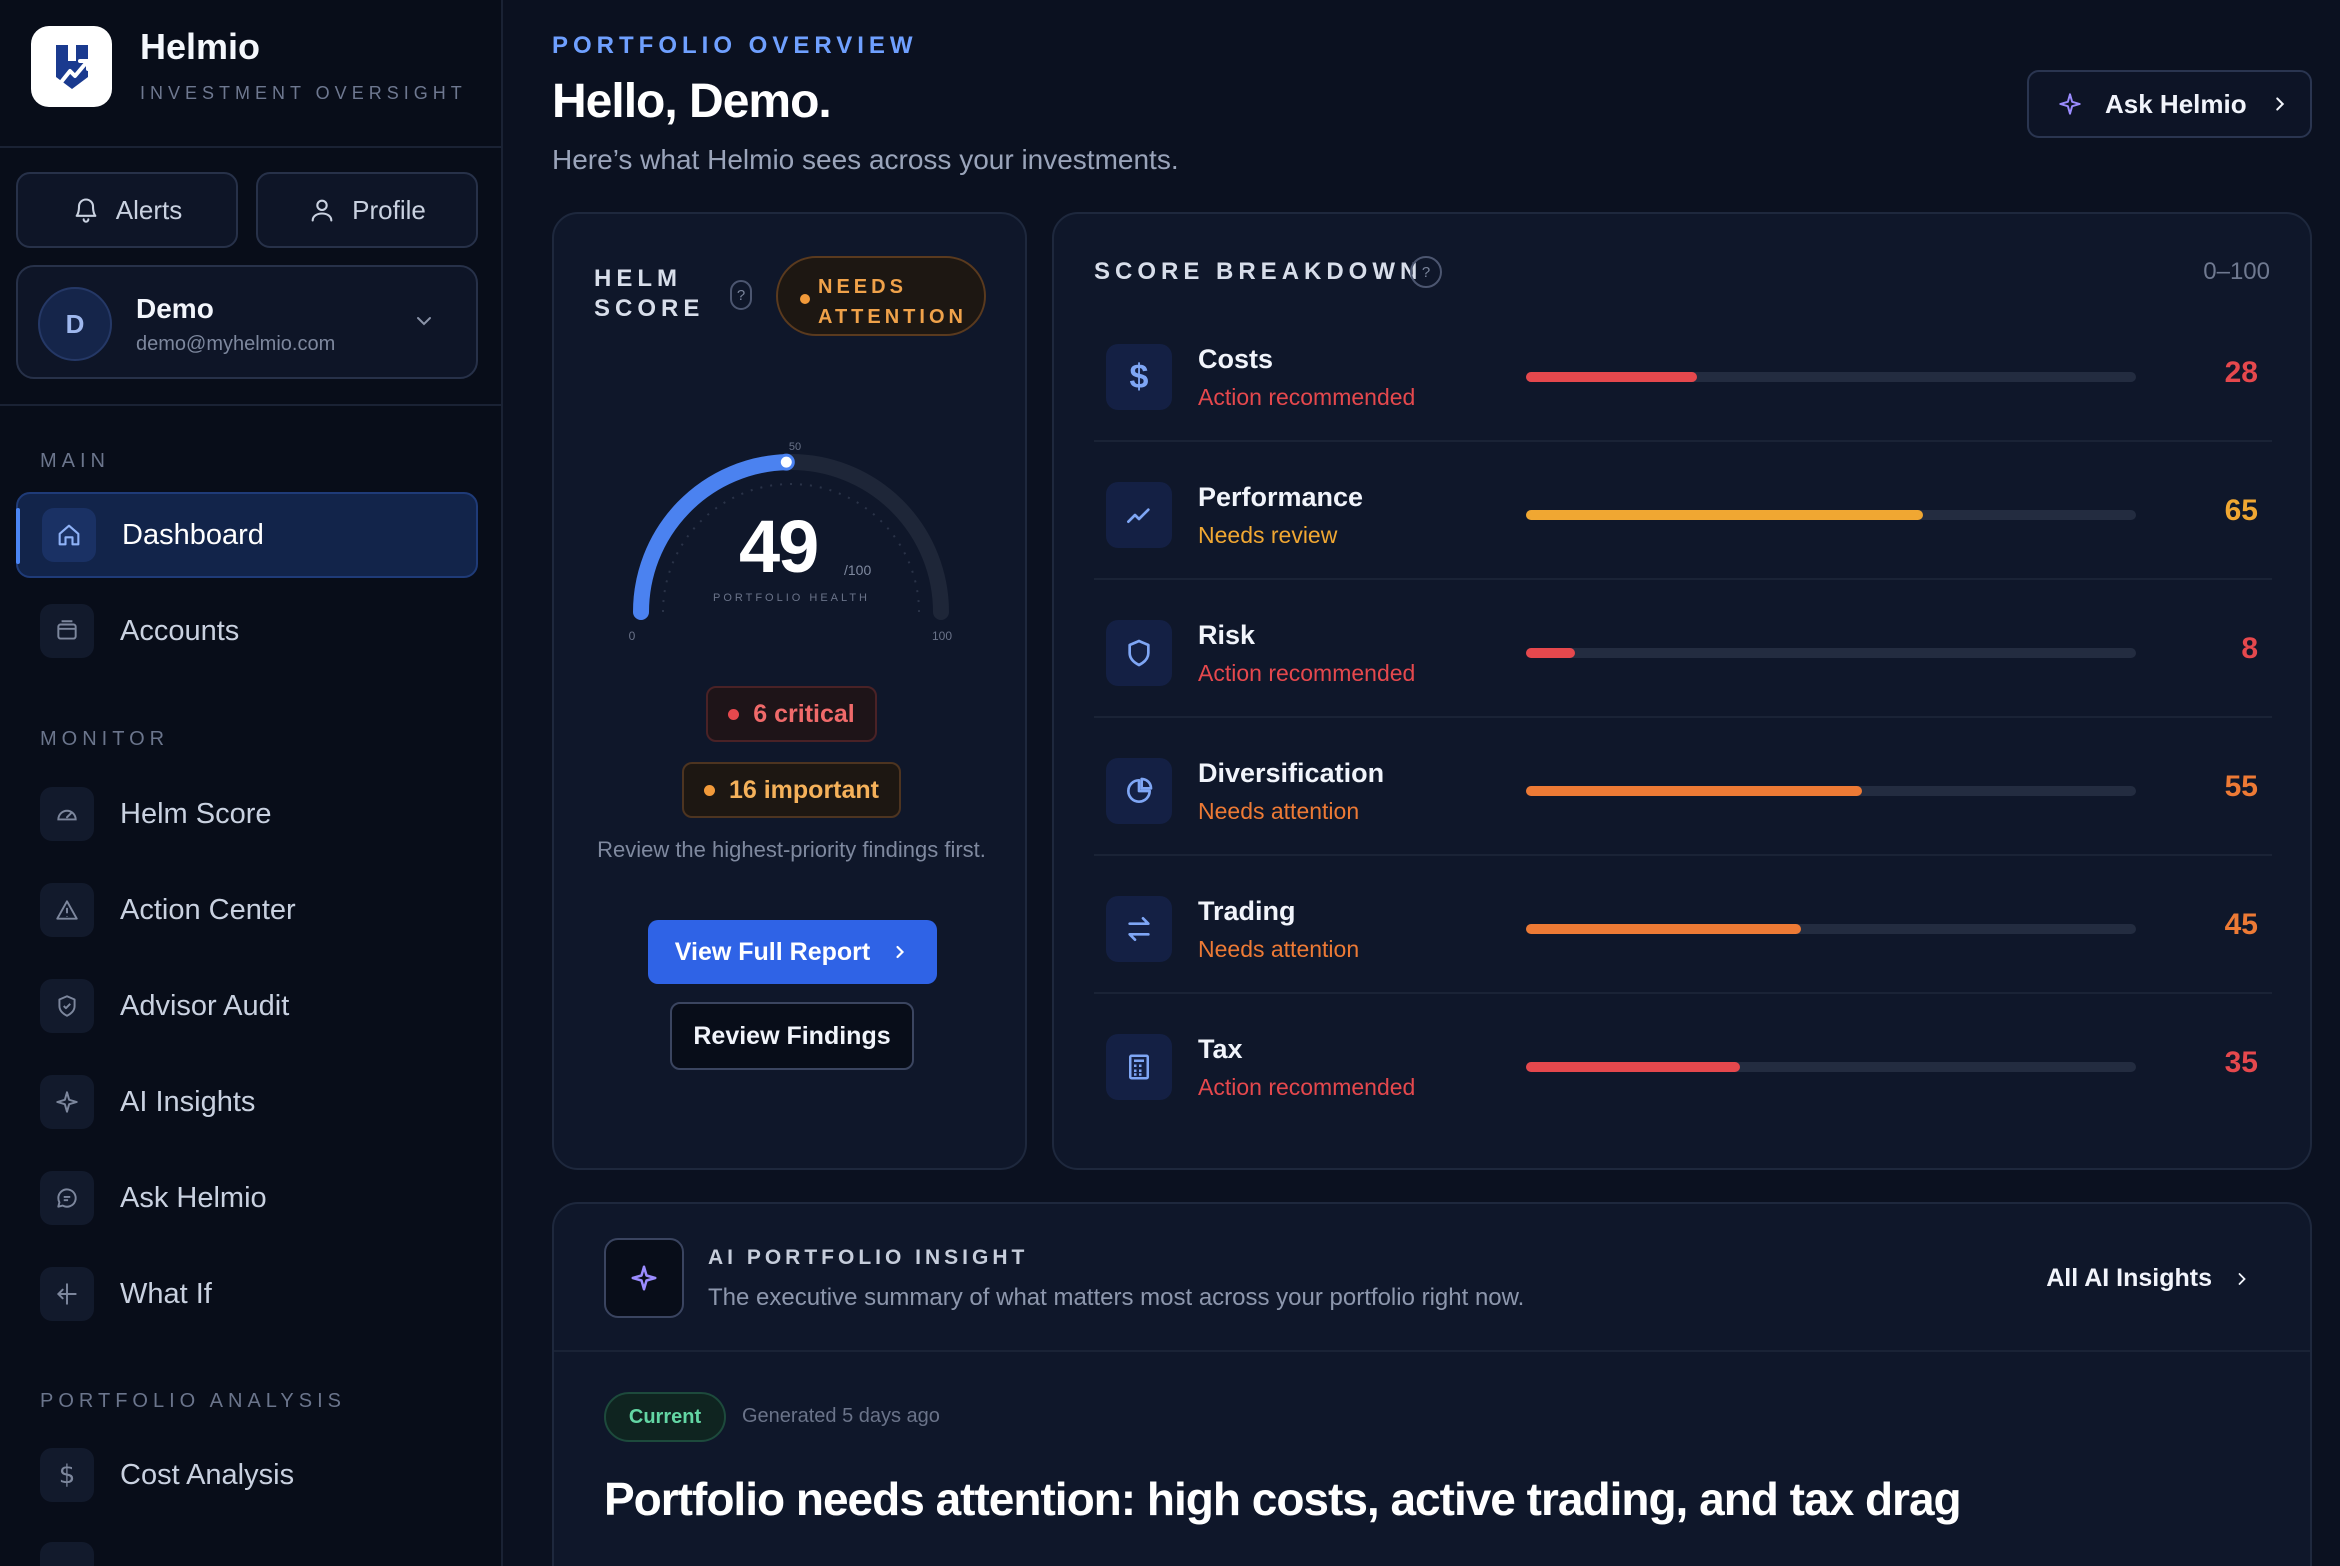 The image size is (2340, 1566). What do you see at coordinates (1683, 947) in the screenshot?
I see `score-row-trading: Trading Needs attention 45` at bounding box center [1683, 947].